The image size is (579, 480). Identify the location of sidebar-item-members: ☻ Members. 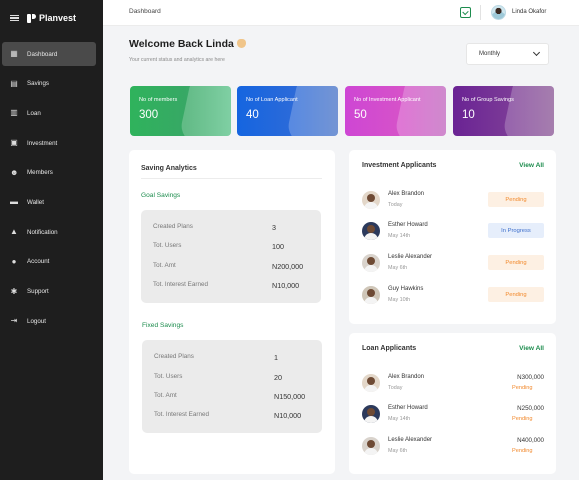
(49, 173).